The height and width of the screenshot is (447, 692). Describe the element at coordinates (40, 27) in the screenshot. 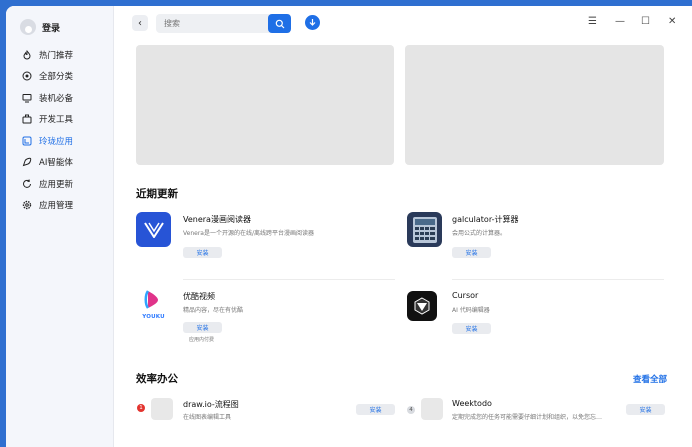

I see `account-entry: 登录` at that location.